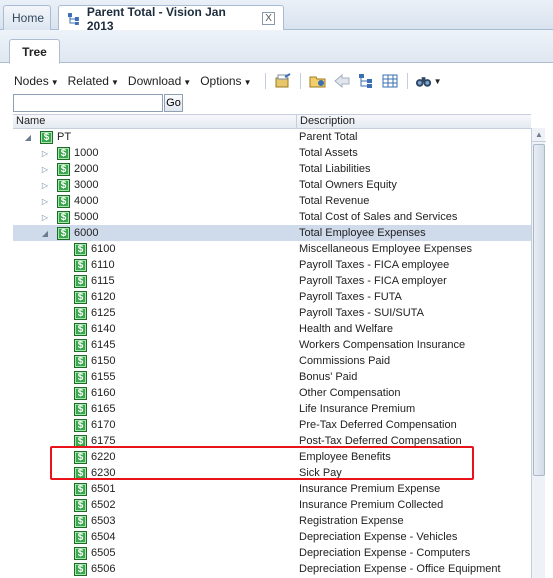 Image resolution: width=553 pixels, height=578 pixels. What do you see at coordinates (272, 313) in the screenshot?
I see `table-row: $6125 Payroll Taxes - SUI/SUTA` at bounding box center [272, 313].